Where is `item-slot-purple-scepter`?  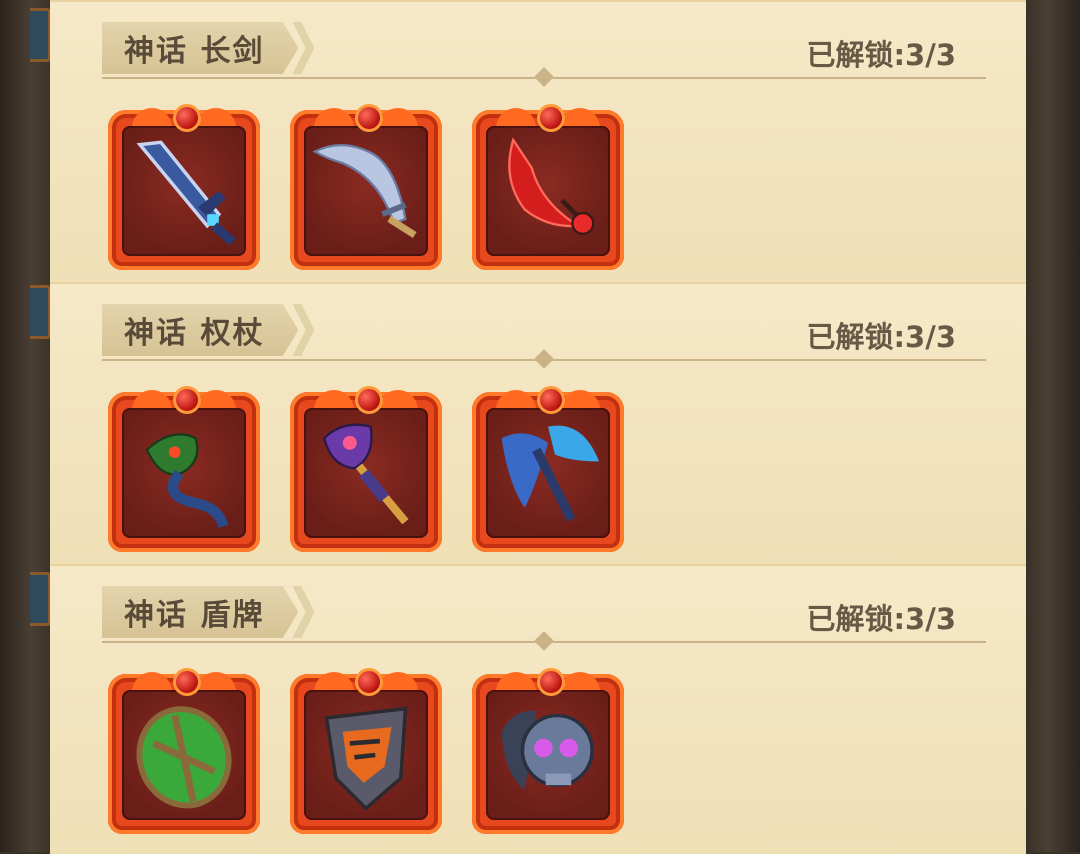
item-slot-purple-scepter is located at coordinates (366, 470).